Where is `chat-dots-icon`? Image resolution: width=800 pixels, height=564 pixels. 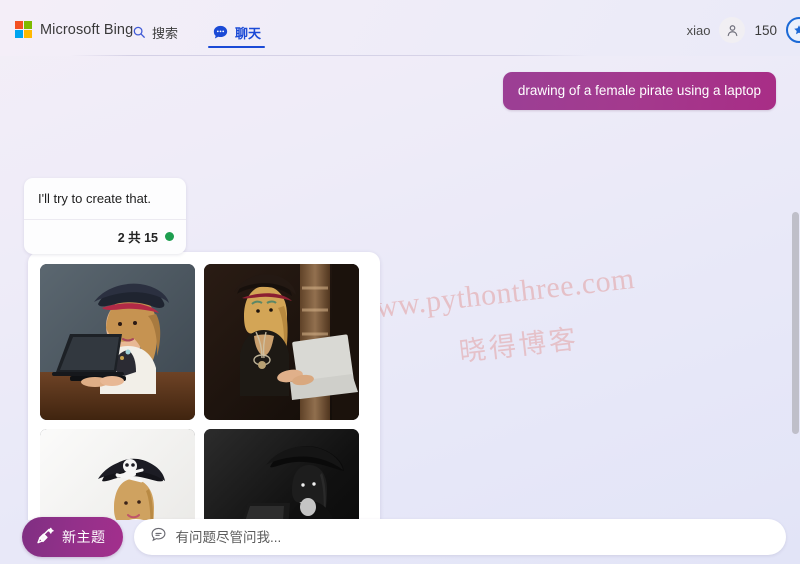
chat-dots-icon is located at coordinates (158, 537).